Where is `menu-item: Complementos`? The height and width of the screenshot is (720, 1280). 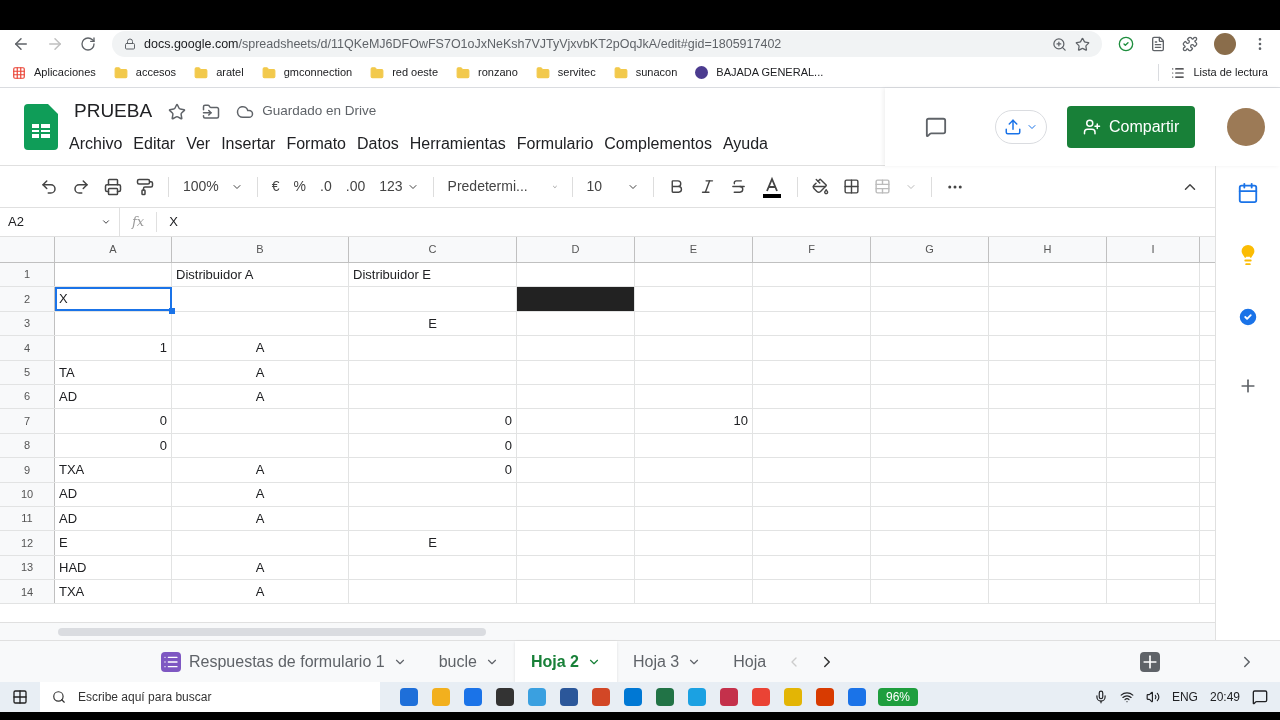 menu-item: Complementos is located at coordinates (658, 143).